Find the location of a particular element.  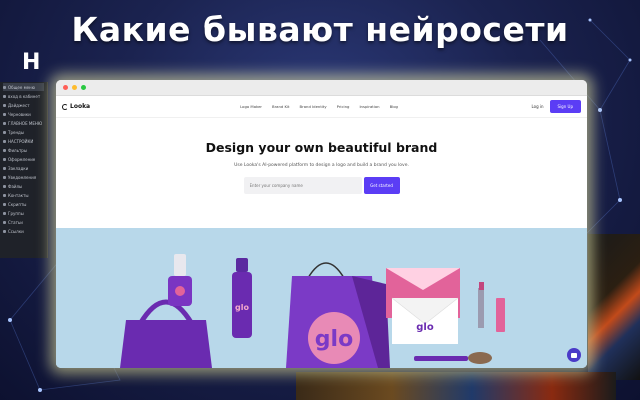

get-started-button: Get started is located at coordinates (381, 185).